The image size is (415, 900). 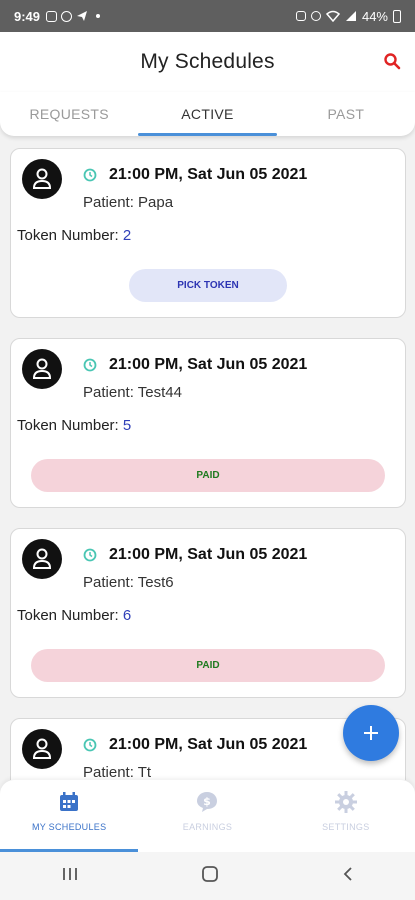 What do you see at coordinates (69, 816) in the screenshot?
I see `nav-my-schedules: MY SCHEDULES` at bounding box center [69, 816].